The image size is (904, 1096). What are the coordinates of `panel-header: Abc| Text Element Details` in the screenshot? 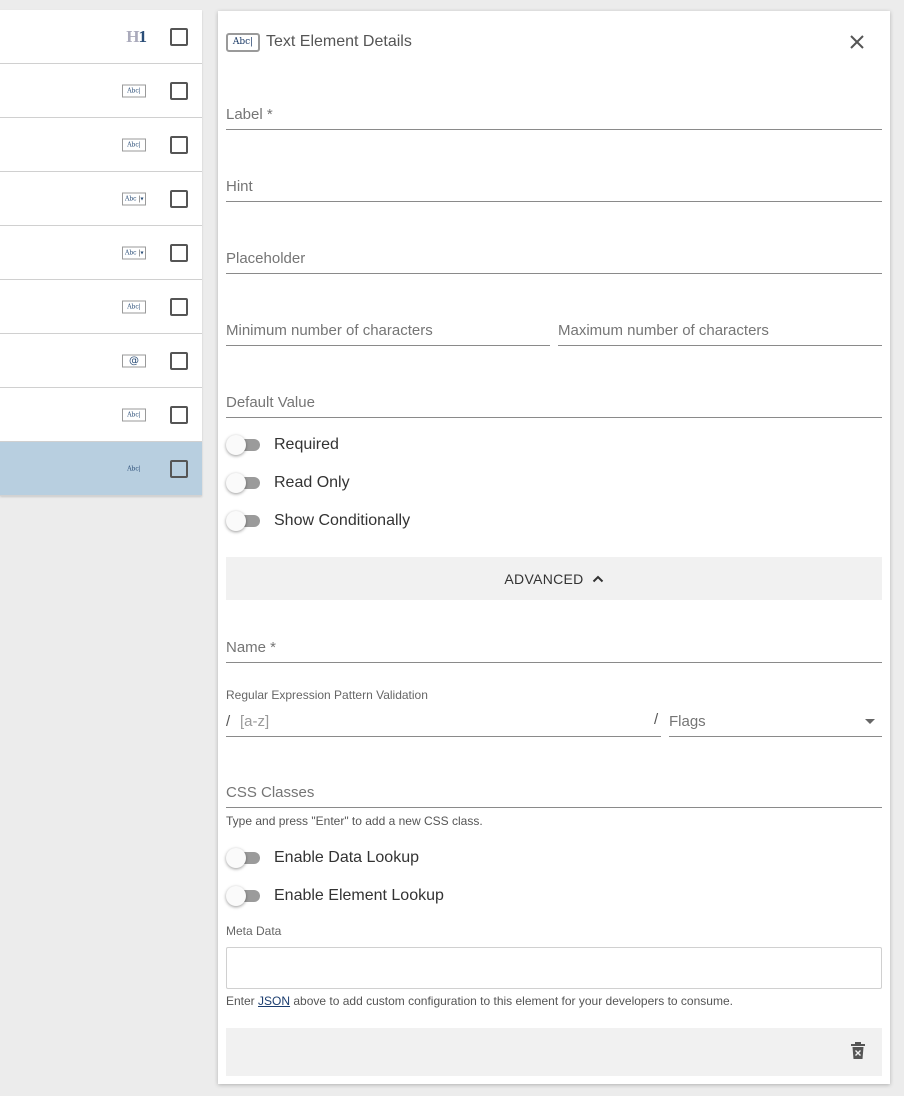 It's located at (319, 42).